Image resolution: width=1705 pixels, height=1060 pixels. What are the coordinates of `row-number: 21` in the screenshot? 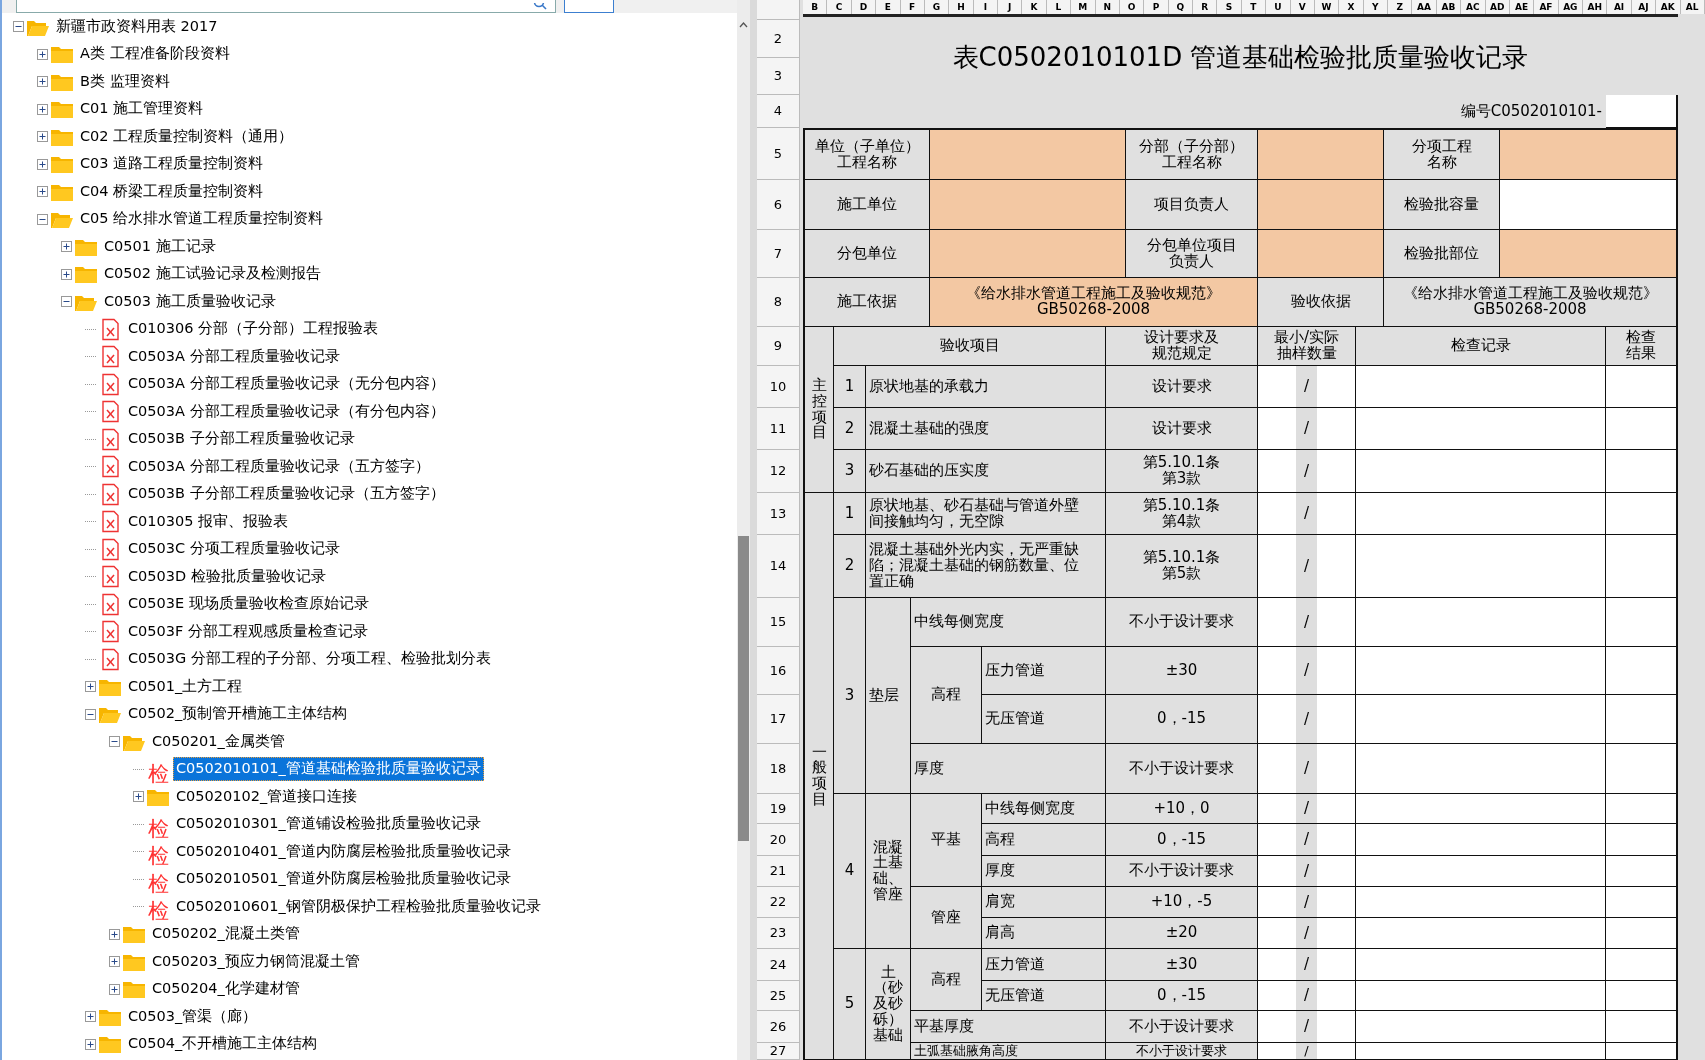 It's located at (778, 871).